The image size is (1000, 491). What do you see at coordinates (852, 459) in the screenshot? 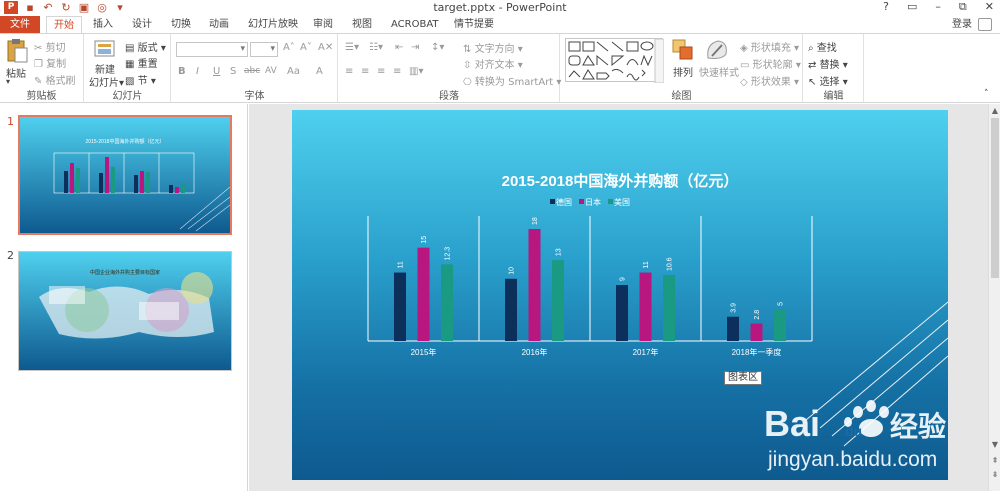
I see `watermark-url: jingyan.baidu.com` at bounding box center [852, 459].